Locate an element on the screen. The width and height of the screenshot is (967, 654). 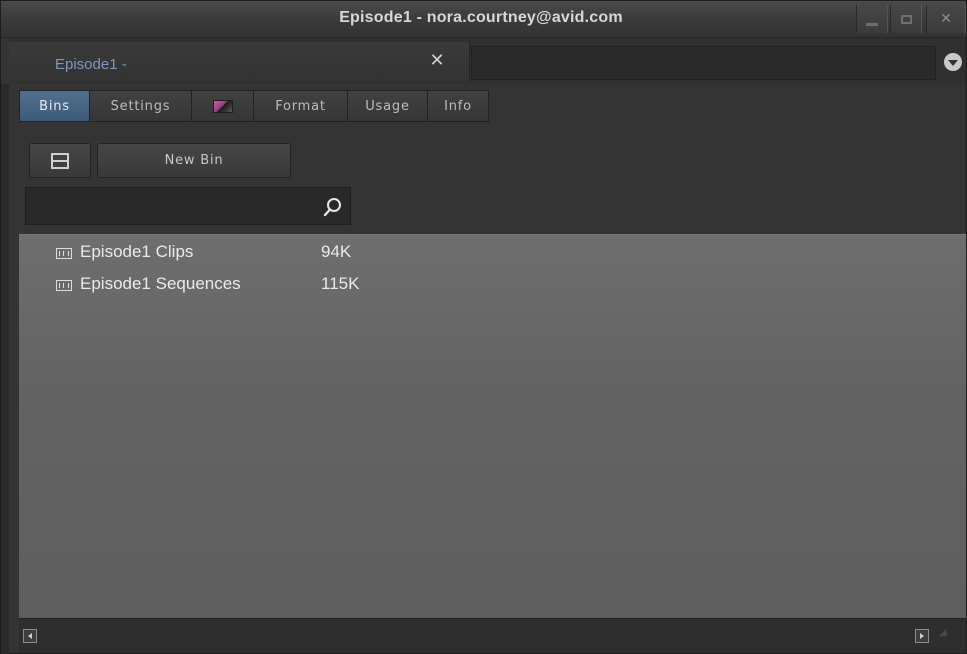
subtab-label: Bins is located at coordinates (54, 106).